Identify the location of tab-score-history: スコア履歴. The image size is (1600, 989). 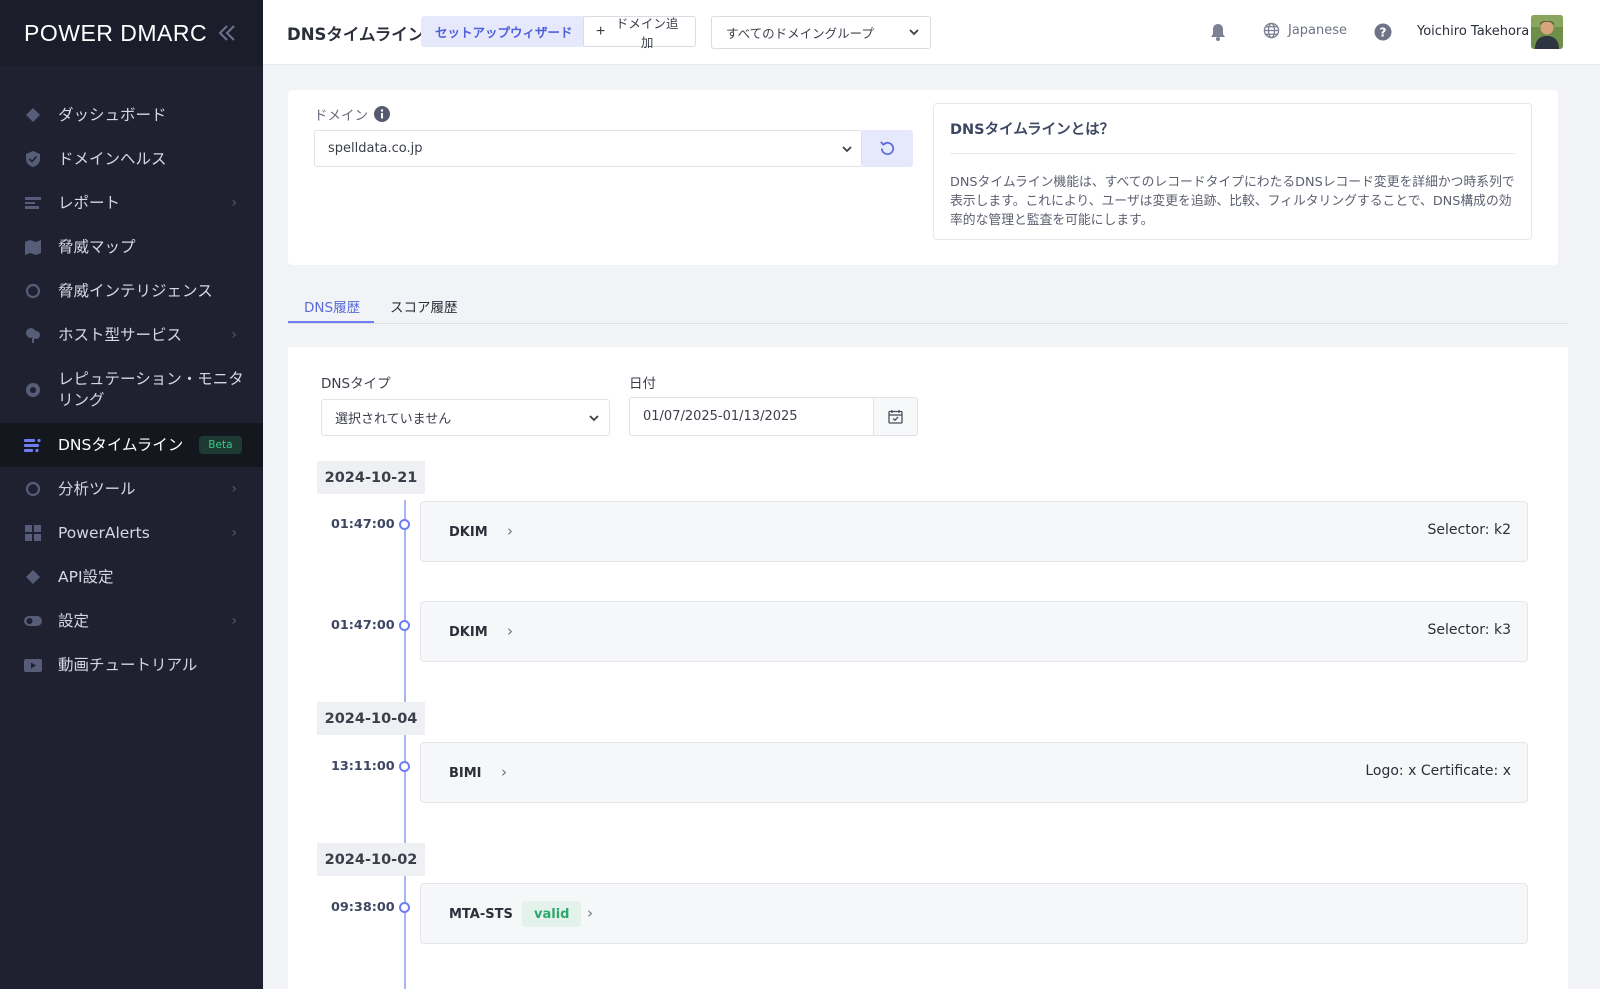
(424, 306).